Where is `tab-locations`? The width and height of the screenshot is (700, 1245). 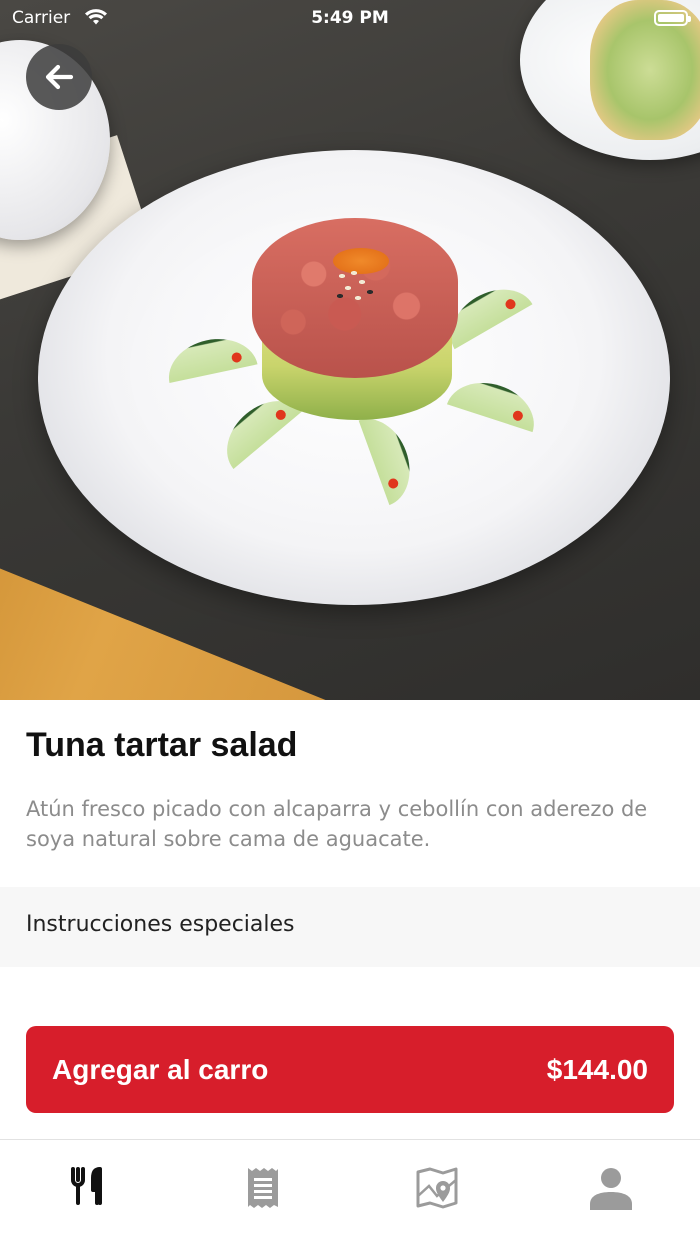 tab-locations is located at coordinates (437, 1194).